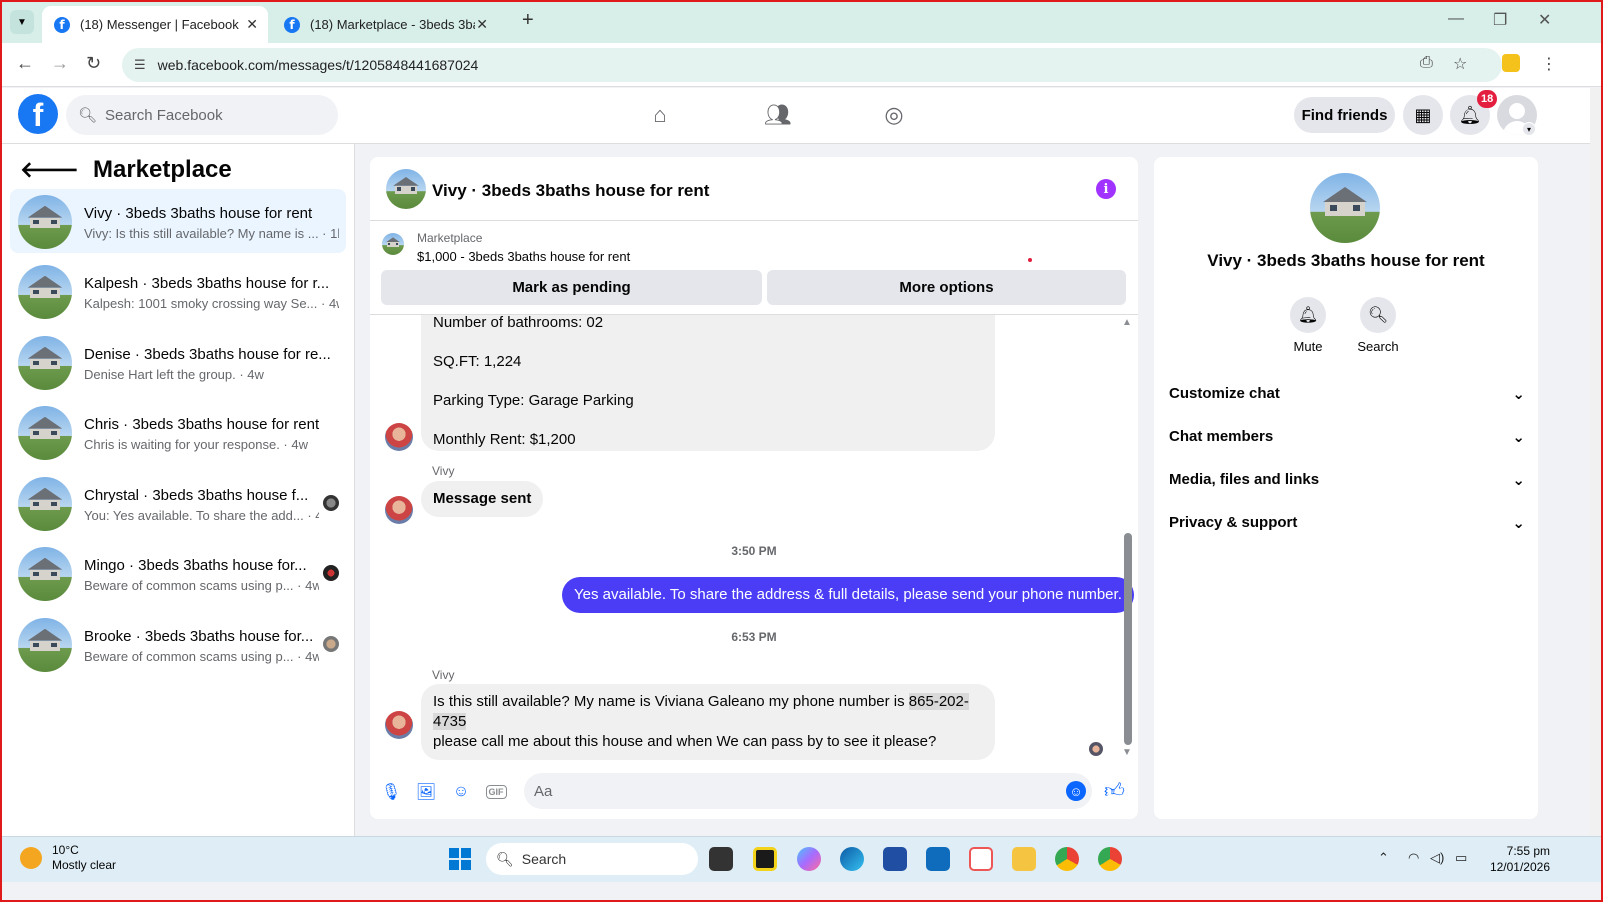  Describe the element at coordinates (1544, 20) in the screenshot. I see `close-window-icon: ✕` at that location.